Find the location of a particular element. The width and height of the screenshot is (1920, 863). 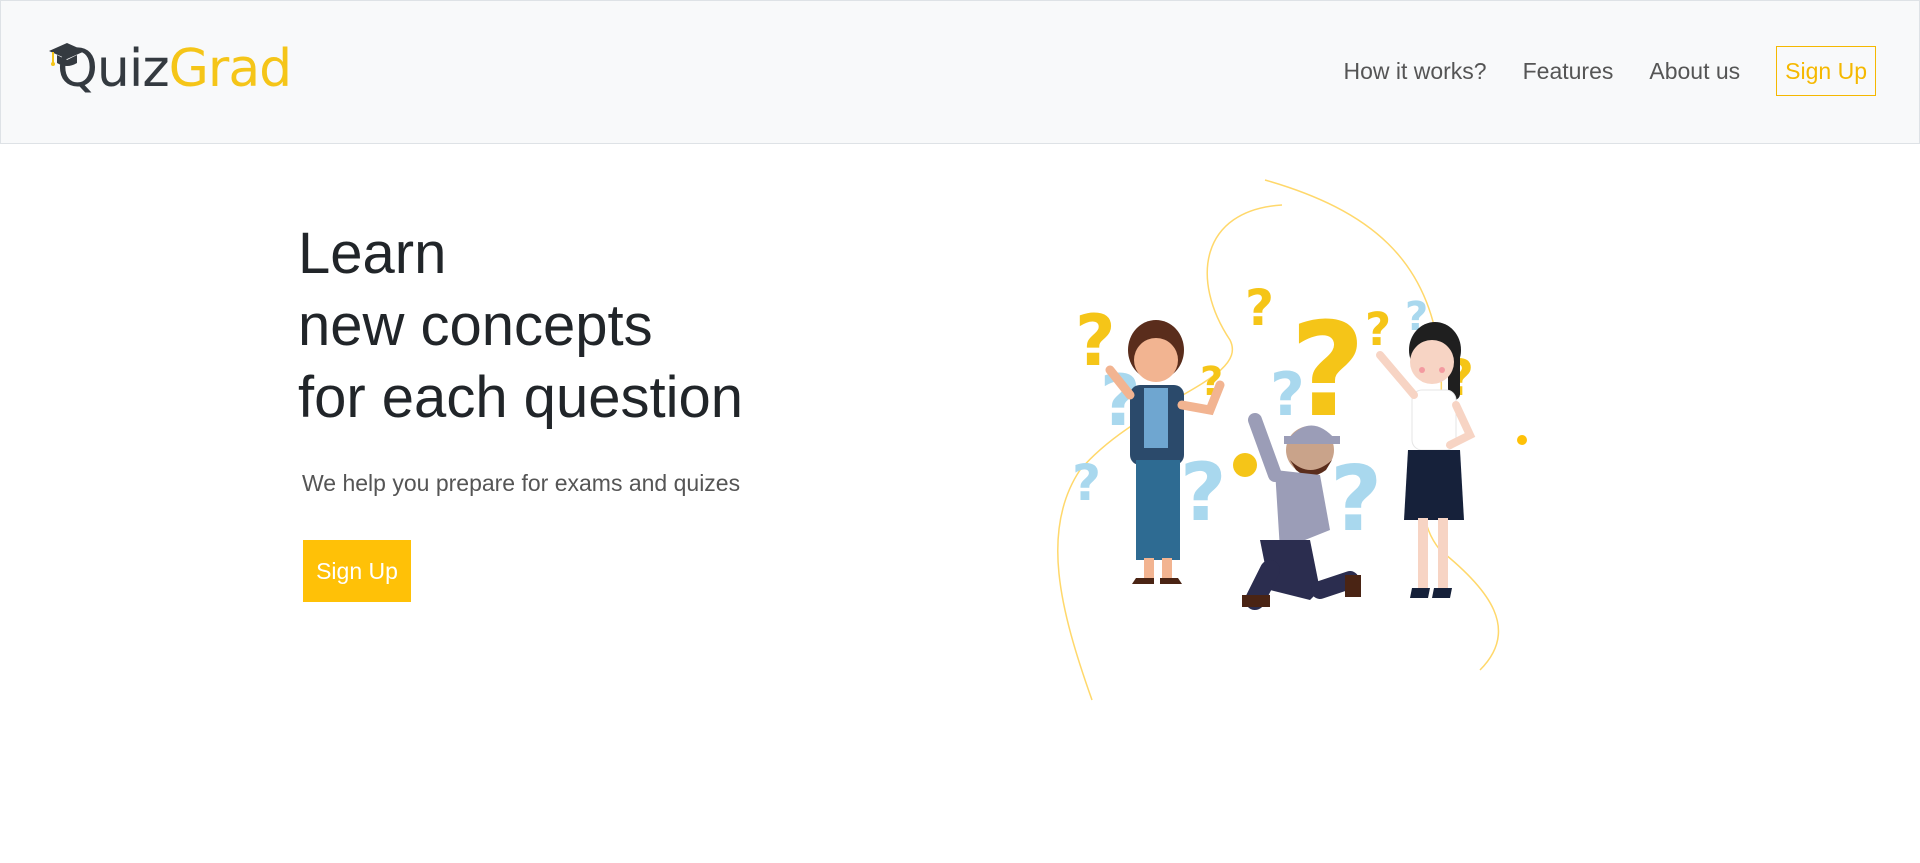

nav-signup-button: Sign Up is located at coordinates (1826, 71).